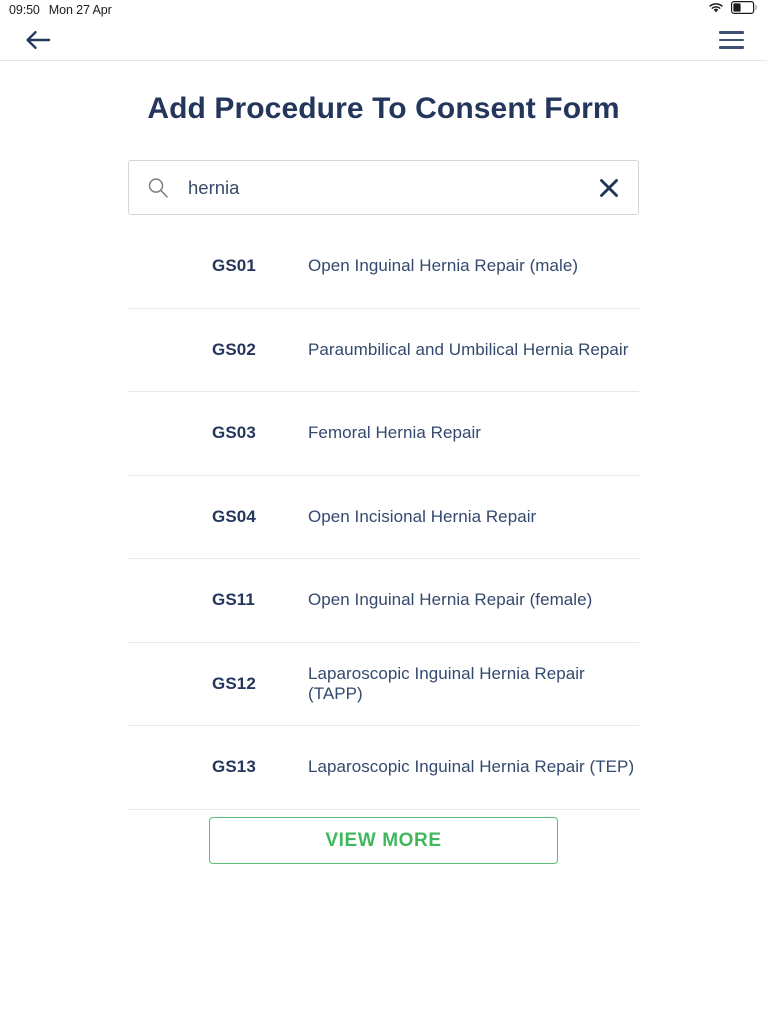 The width and height of the screenshot is (767, 1024). I want to click on procedure-code: GS12, so click(234, 683).